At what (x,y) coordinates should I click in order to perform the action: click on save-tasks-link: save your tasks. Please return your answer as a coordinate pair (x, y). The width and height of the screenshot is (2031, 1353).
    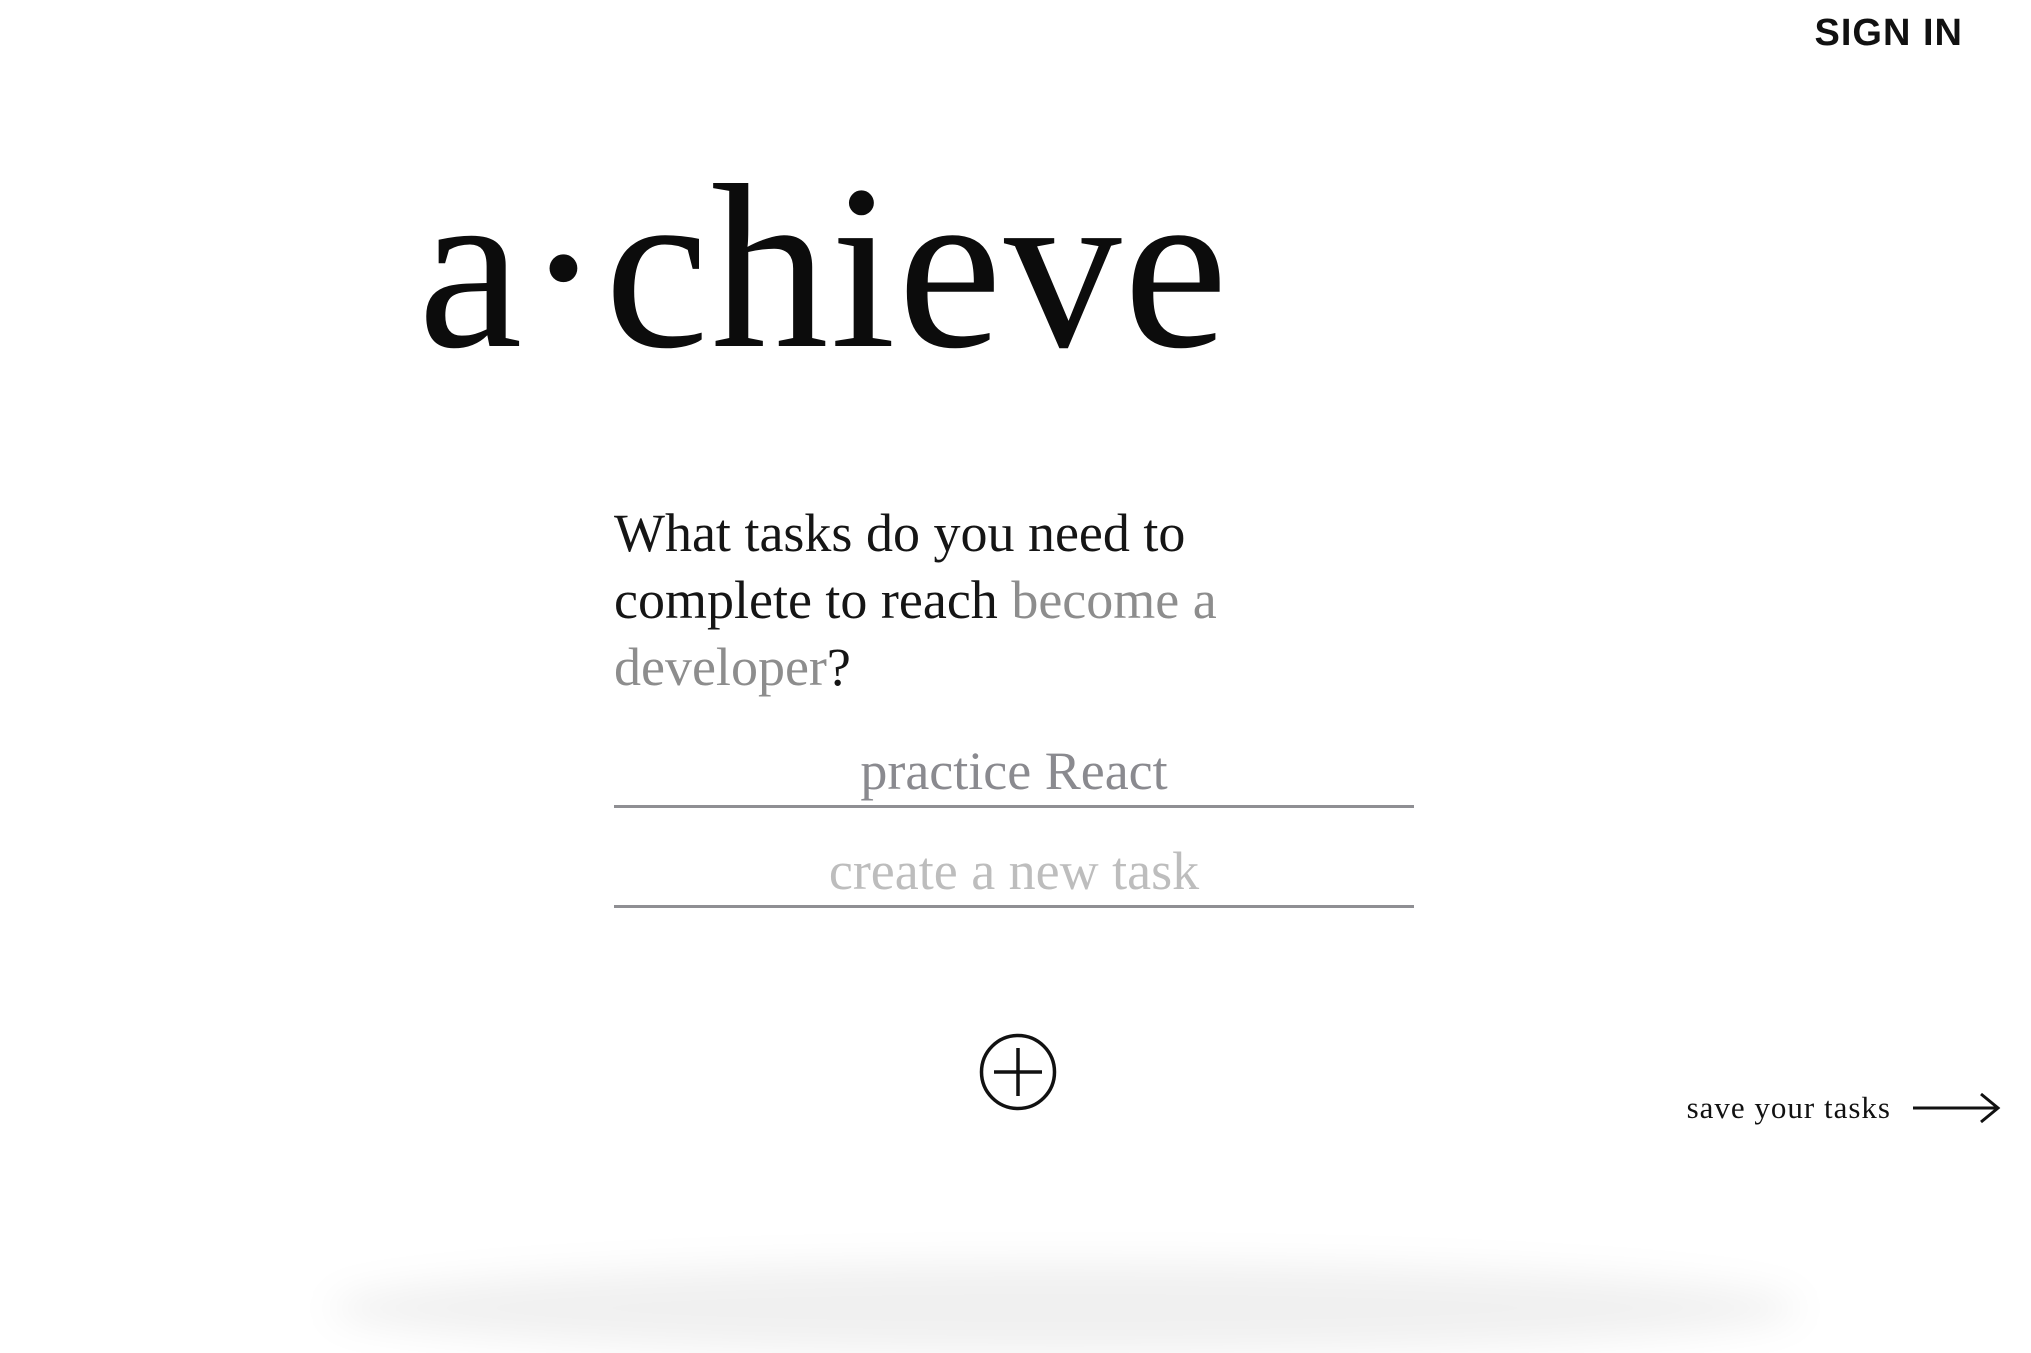
    Looking at the image, I should click on (1844, 1108).